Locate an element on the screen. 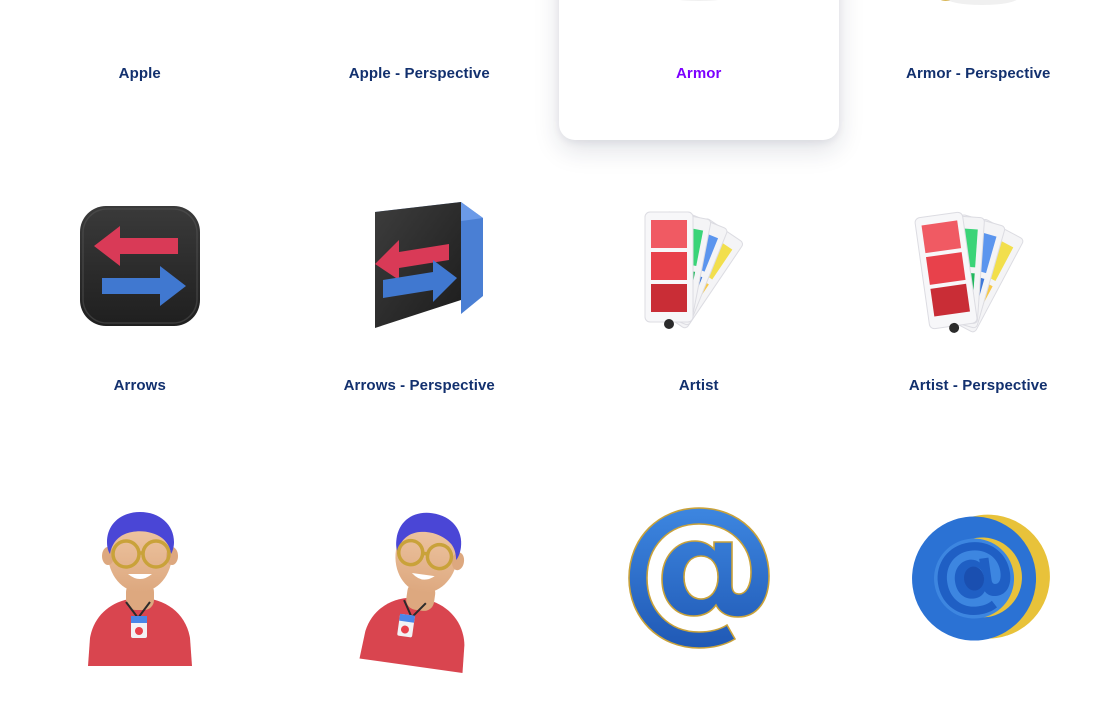 This screenshot has width=1118, height=711. icon-card-label: Apple - Perspective is located at coordinates (419, 73).